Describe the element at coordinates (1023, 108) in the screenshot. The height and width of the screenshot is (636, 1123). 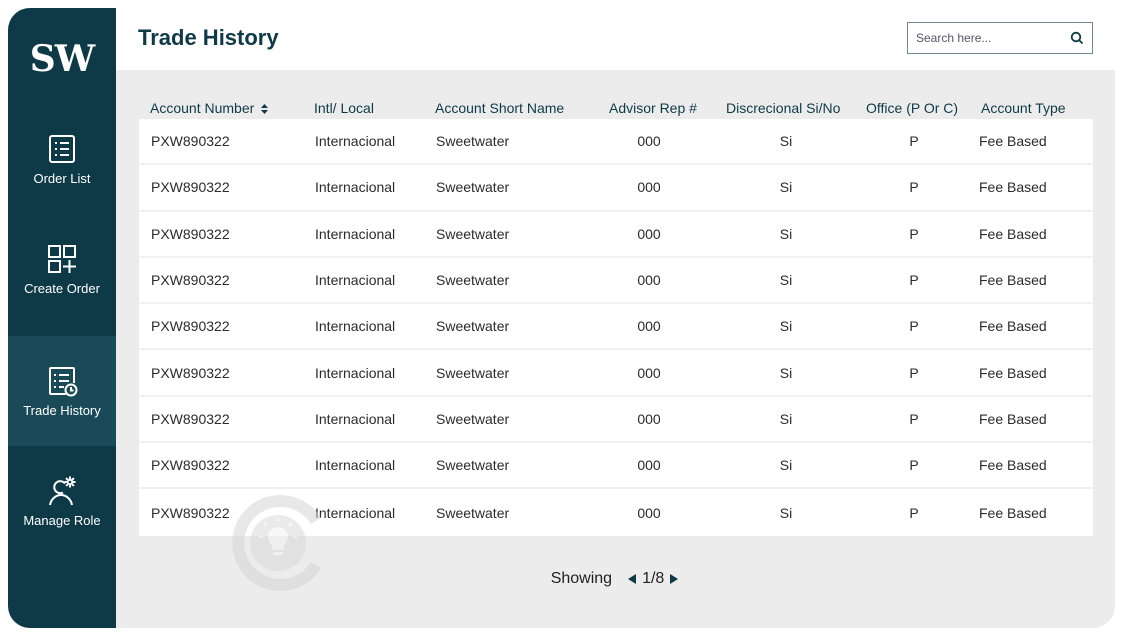
I see `column-header-account-type: Account Type` at that location.